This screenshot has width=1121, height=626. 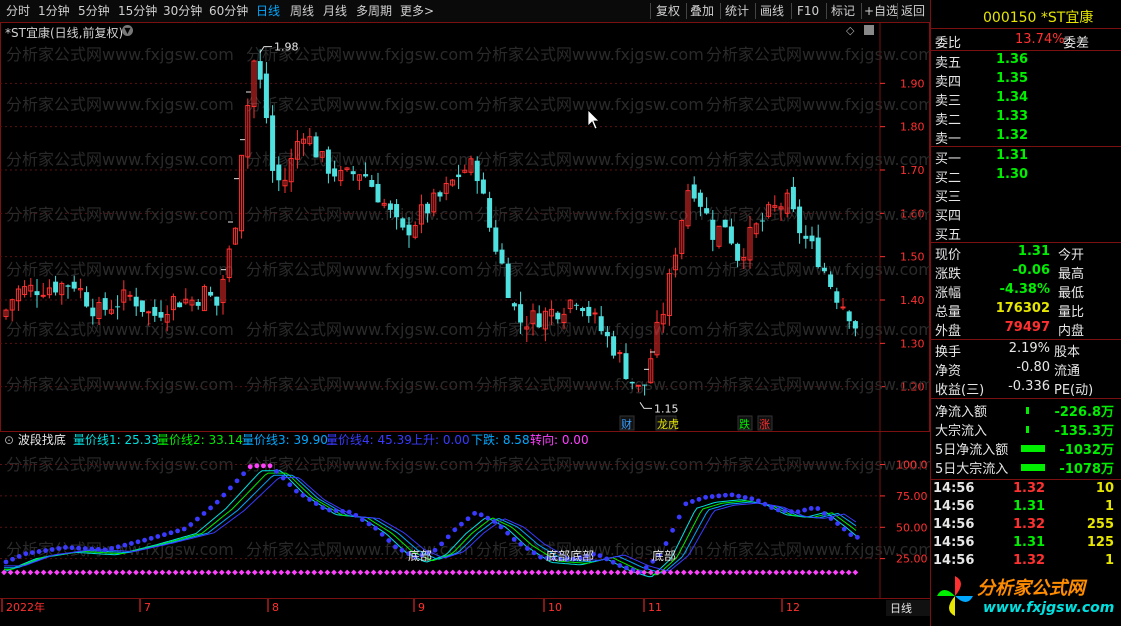 I want to click on divider, so click(x=1026, y=398).